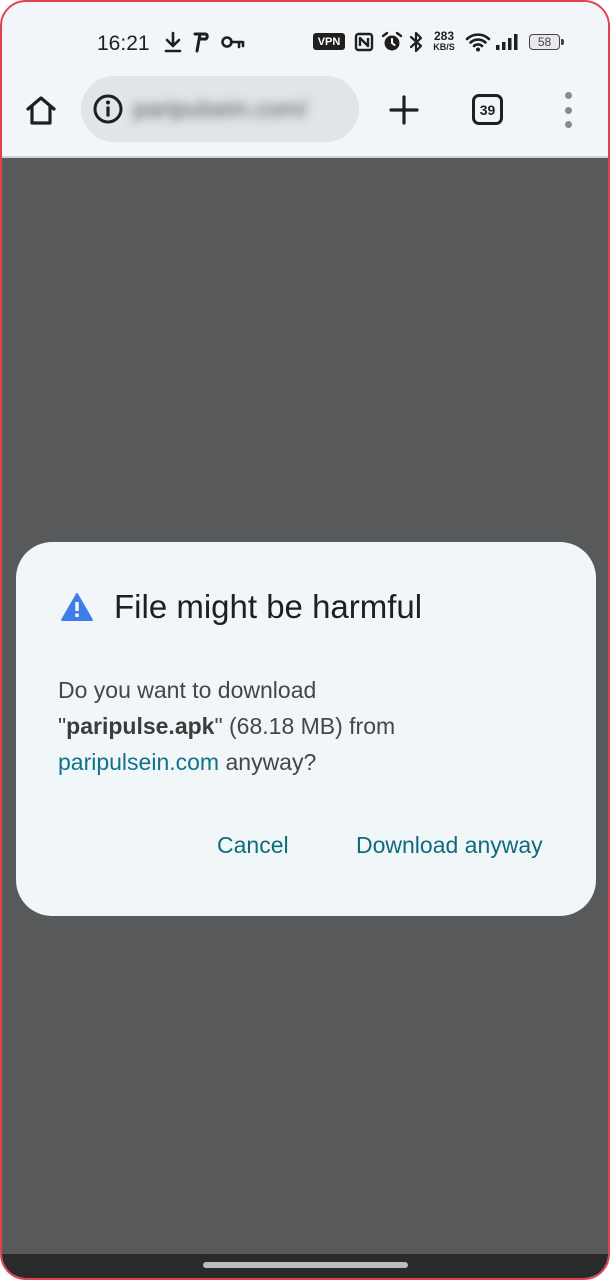  I want to click on wifi-icon, so click(478, 42).